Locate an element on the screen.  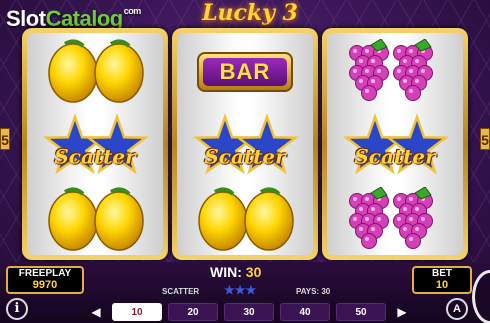
stake-option-50: 50 is located at coordinates (361, 312).